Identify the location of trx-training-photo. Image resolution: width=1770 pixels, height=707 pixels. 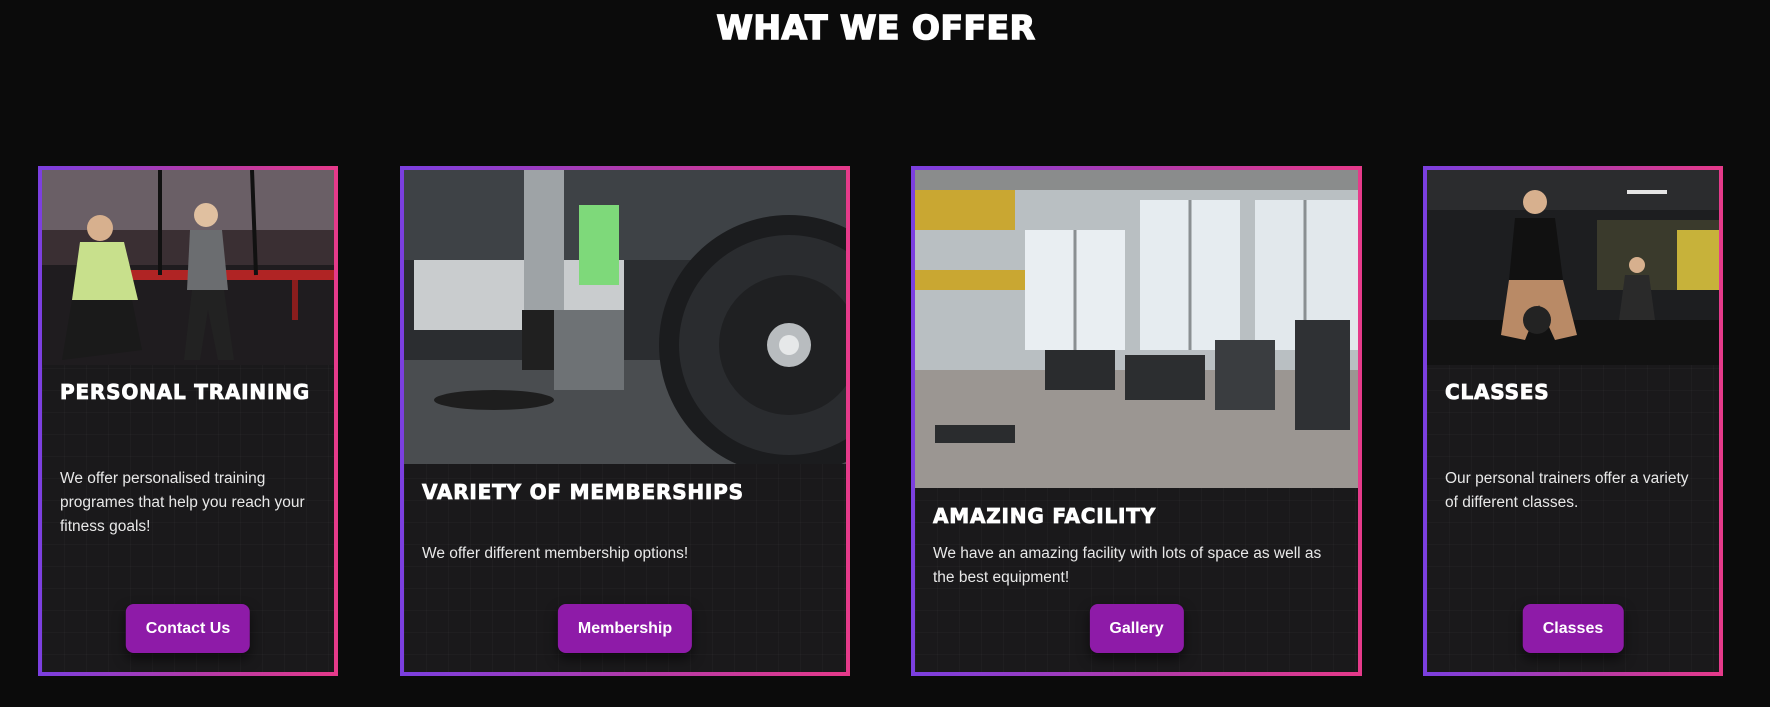
(188, 267).